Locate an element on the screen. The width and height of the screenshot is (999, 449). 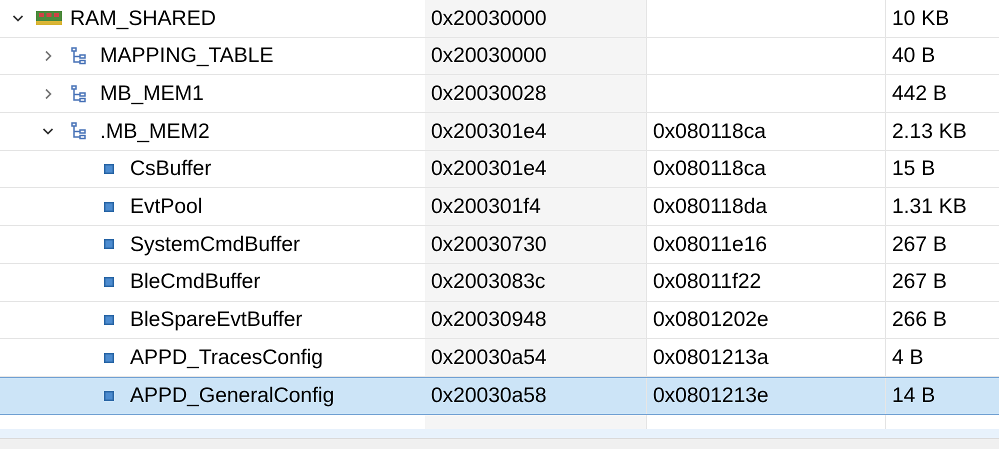
memory-chip-icon is located at coordinates (49, 18).